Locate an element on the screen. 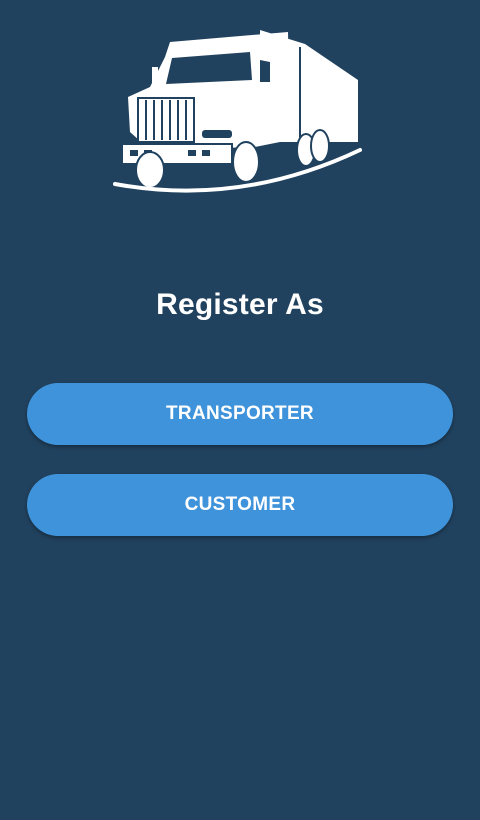 The image size is (480, 820). truck-logo-icon is located at coordinates (237, 111).